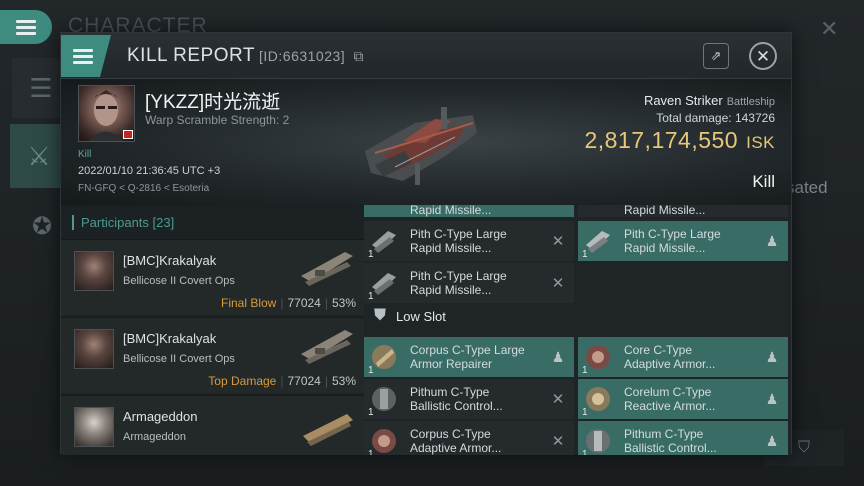  Describe the element at coordinates (754, 118) in the screenshot. I see `total-damage-value: 143726` at that location.